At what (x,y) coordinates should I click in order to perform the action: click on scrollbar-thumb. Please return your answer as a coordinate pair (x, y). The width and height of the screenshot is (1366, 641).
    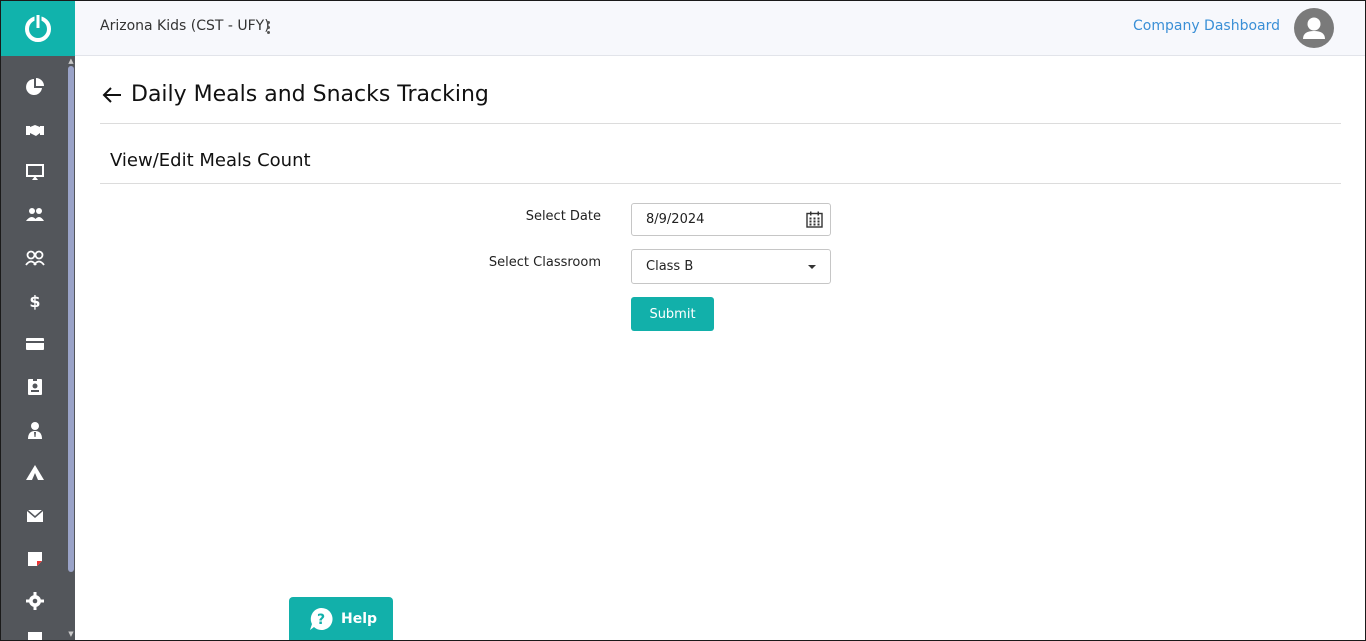
    Looking at the image, I should click on (71, 319).